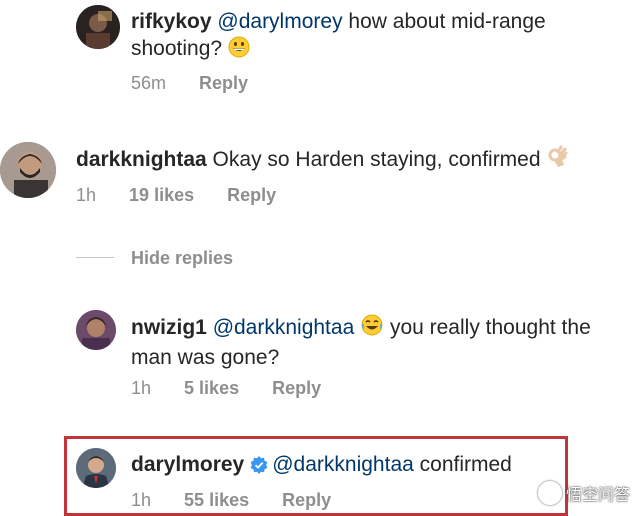  What do you see at coordinates (462, 464) in the screenshot?
I see `comment-text: confirmed` at bounding box center [462, 464].